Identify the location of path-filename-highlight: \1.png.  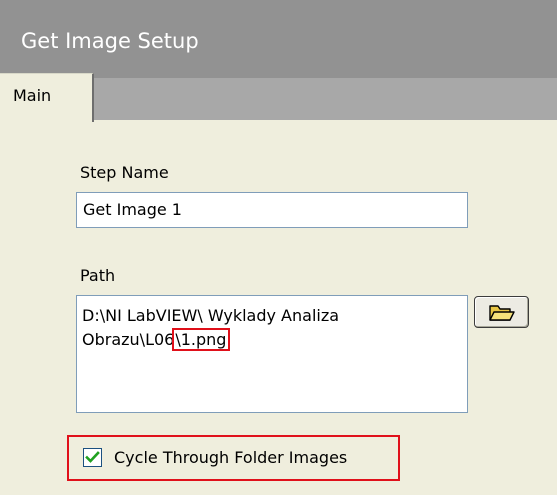
(201, 339).